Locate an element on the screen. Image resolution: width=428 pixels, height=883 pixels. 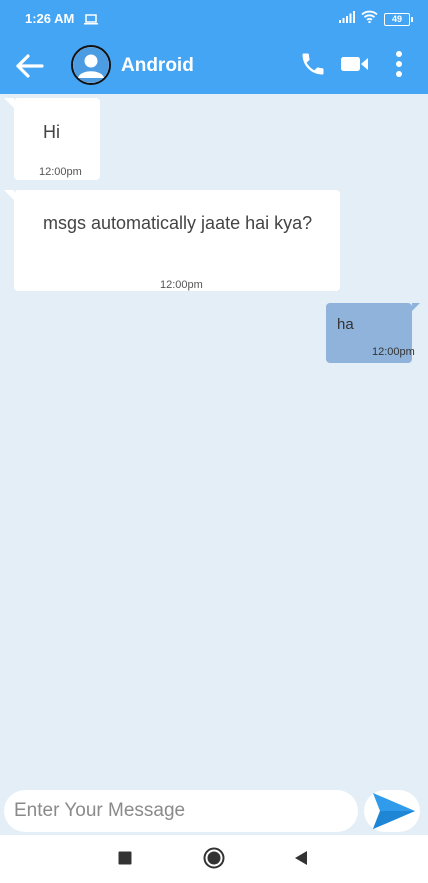
battery-icon: 49 is located at coordinates (398, 19).